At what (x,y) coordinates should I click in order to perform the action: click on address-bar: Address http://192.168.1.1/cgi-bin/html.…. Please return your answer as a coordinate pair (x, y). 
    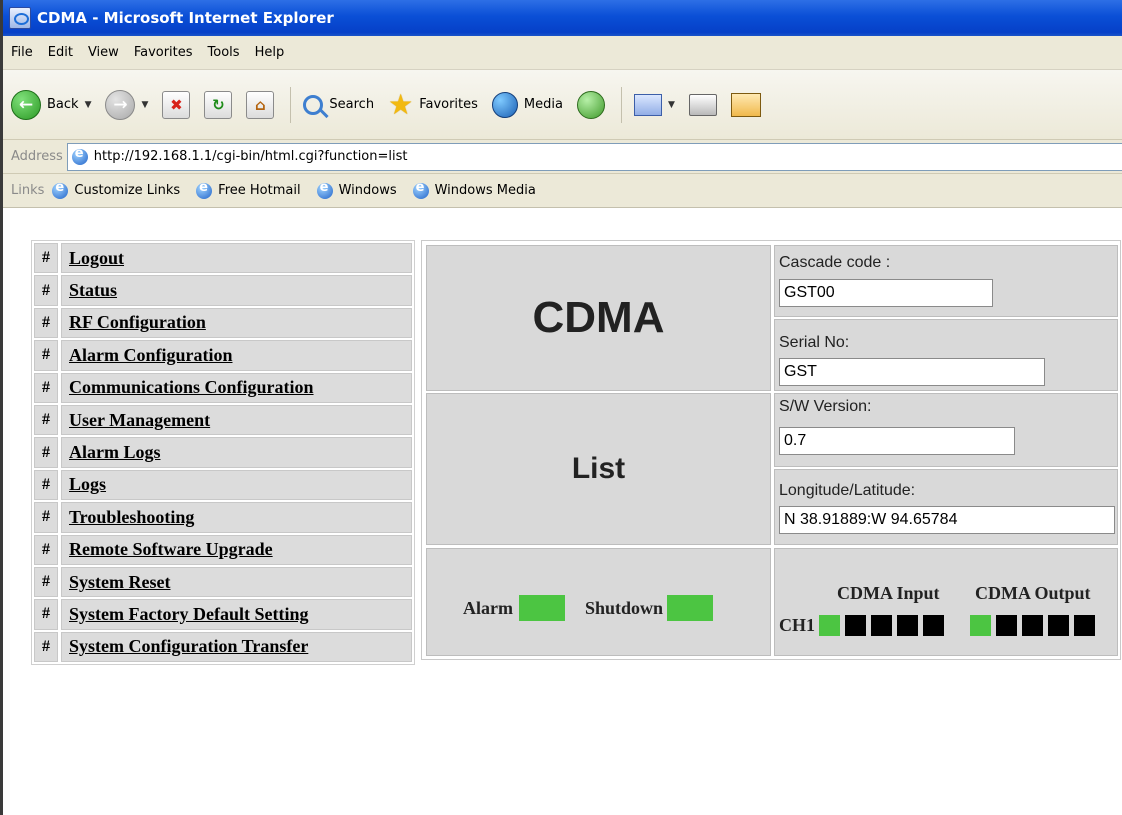
    Looking at the image, I should click on (562, 157).